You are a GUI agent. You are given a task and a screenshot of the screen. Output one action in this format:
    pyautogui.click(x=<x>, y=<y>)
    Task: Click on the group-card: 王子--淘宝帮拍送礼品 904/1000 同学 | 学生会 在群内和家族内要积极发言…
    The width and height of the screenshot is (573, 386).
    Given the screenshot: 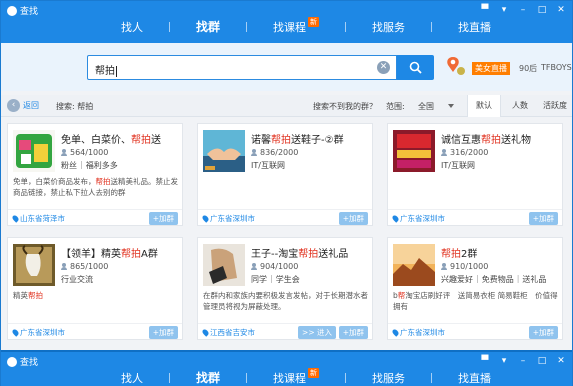 What is the action you would take?
    pyautogui.click(x=285, y=288)
    